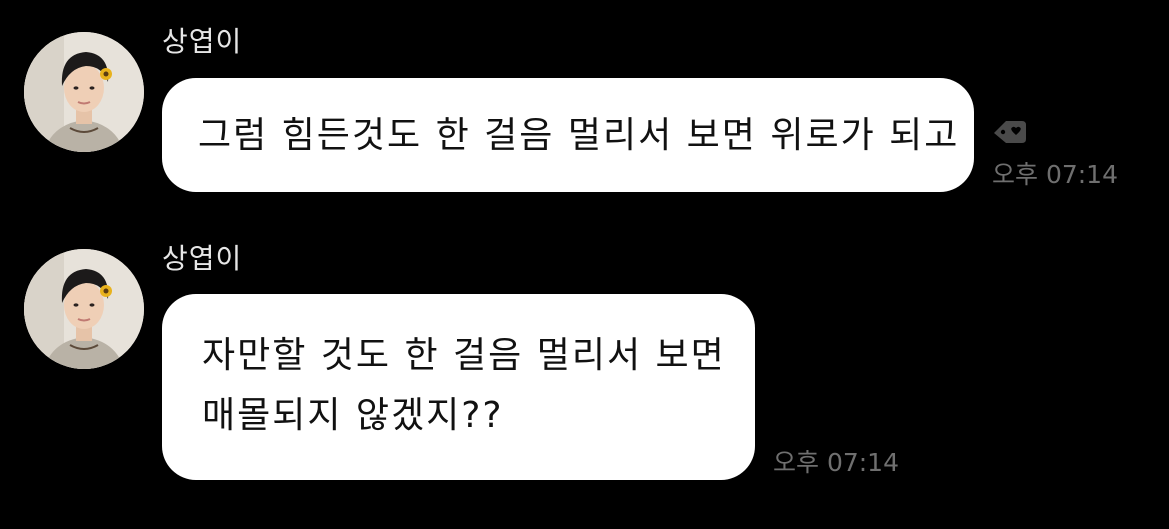  I want to click on message-text-line: 매몰되지 않겠지??, so click(353, 415).